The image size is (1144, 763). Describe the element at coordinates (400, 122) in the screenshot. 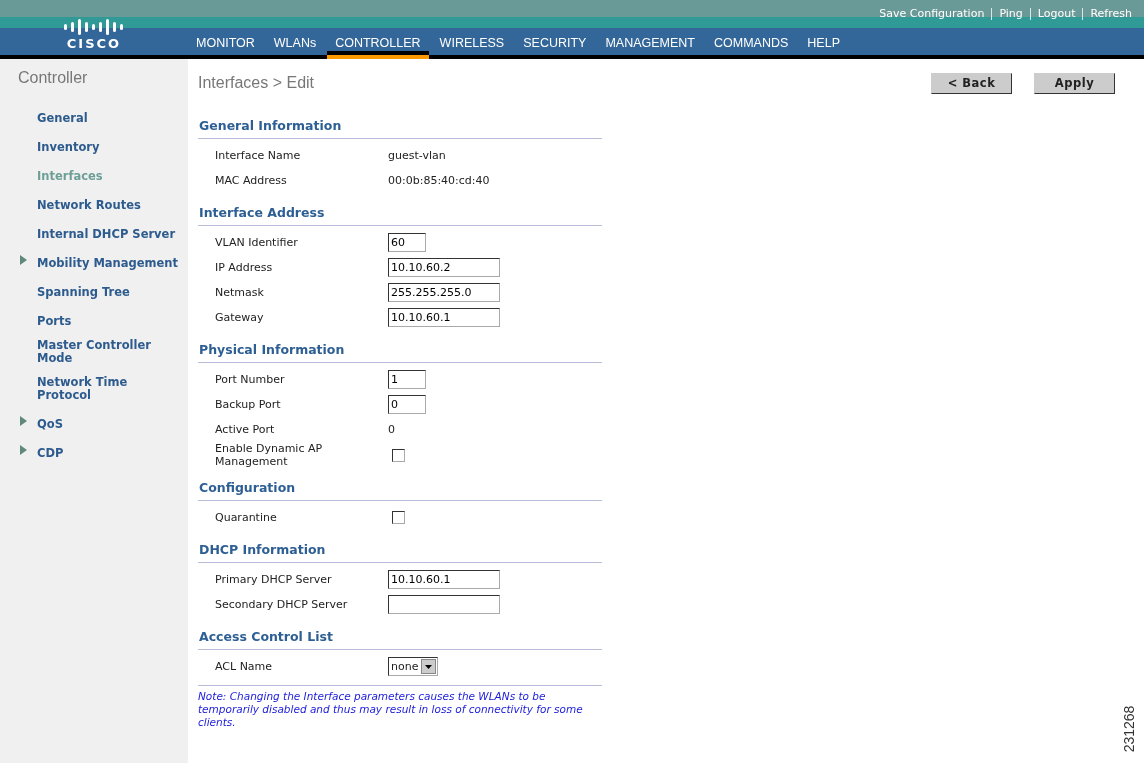

I see `section-heading: General Information` at that location.